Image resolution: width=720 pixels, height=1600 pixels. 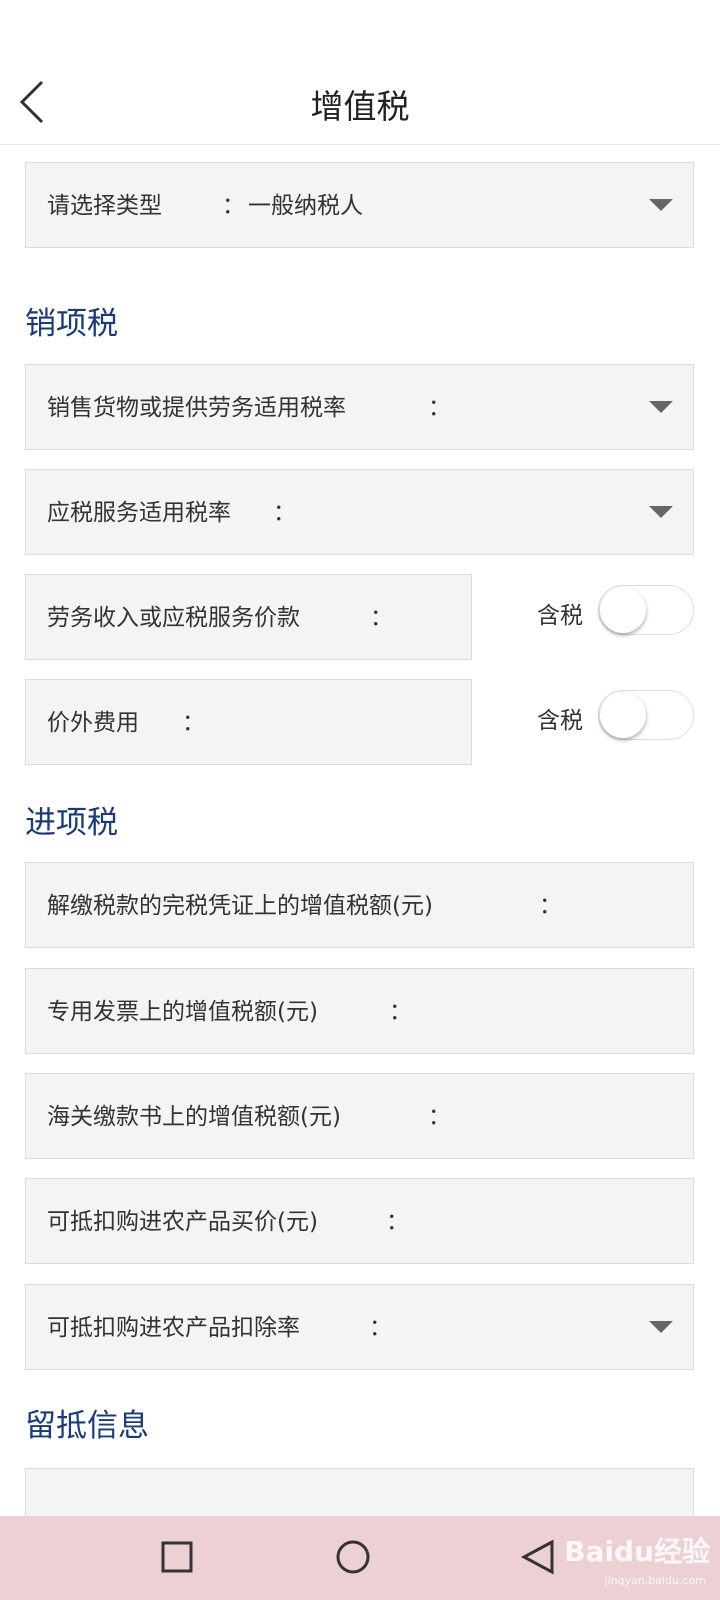 What do you see at coordinates (381, 618) in the screenshot?
I see `service-income-colon: ：` at bounding box center [381, 618].